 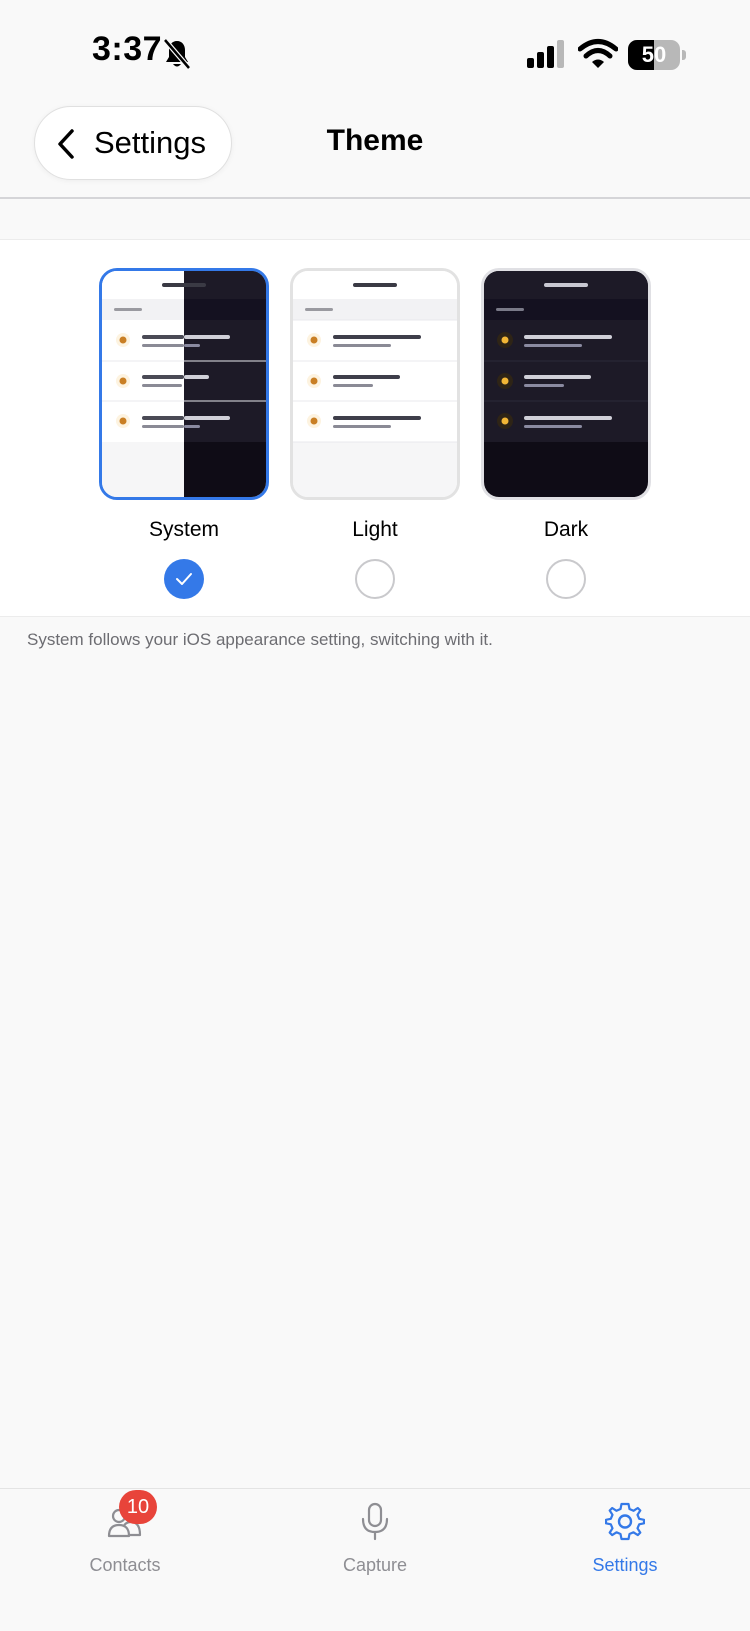 What do you see at coordinates (138, 1507) in the screenshot?
I see `contacts-badge: 10` at bounding box center [138, 1507].